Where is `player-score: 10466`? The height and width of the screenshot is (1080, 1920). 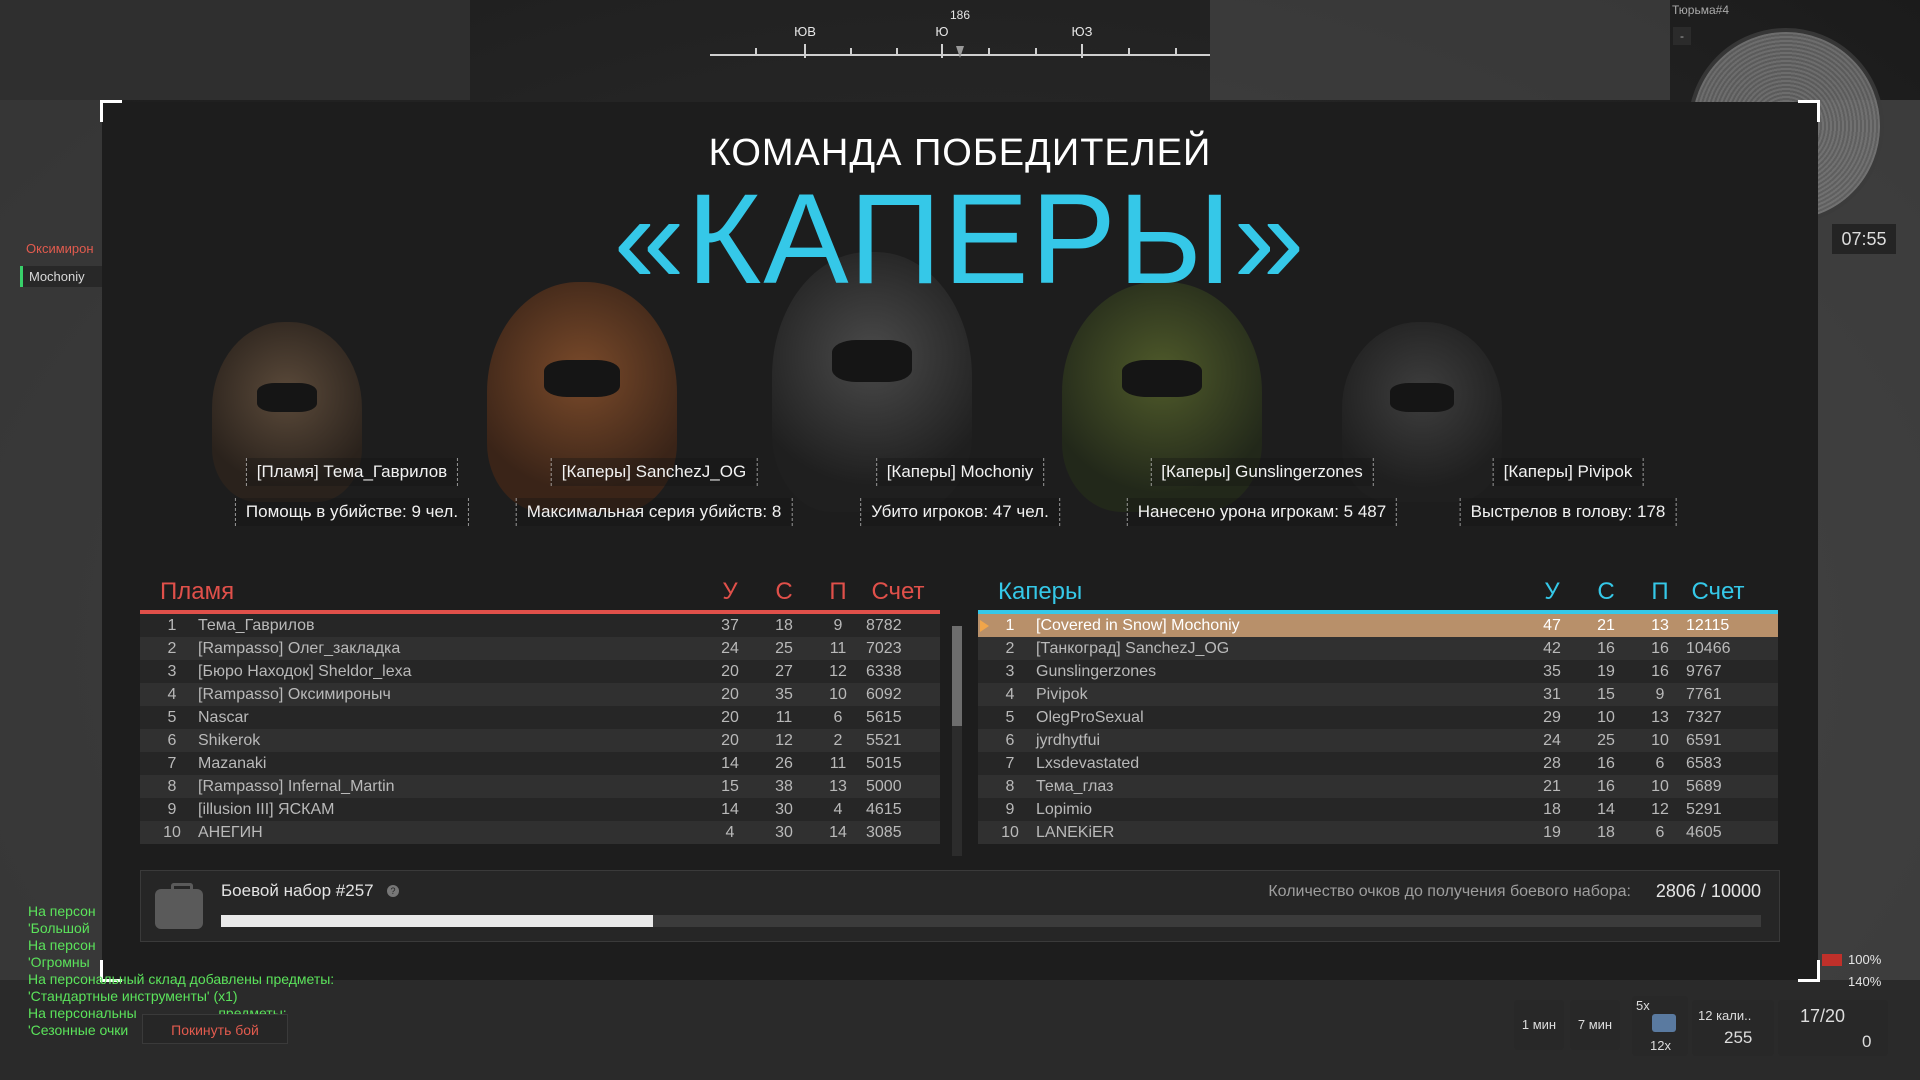 player-score: 10466 is located at coordinates (1708, 648).